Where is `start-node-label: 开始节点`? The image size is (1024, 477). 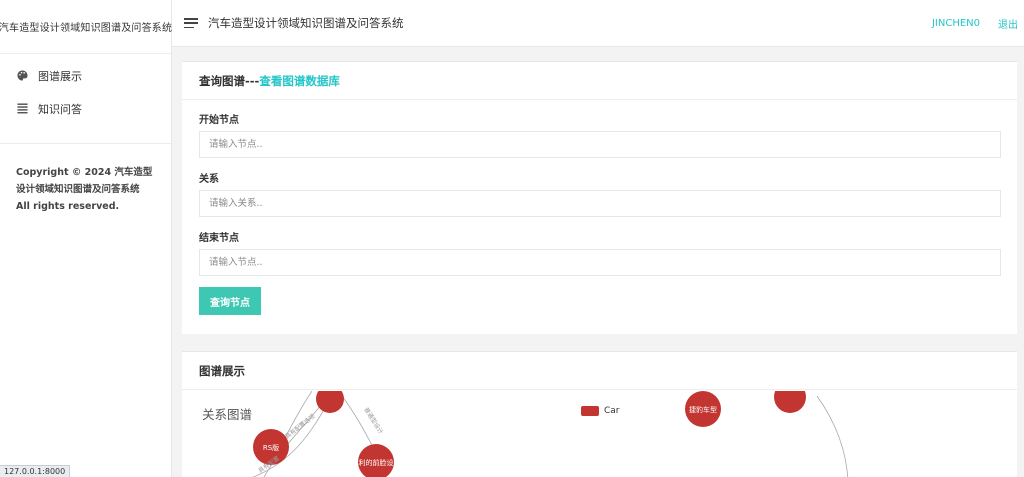
start-node-label: 开始节点 is located at coordinates (219, 120).